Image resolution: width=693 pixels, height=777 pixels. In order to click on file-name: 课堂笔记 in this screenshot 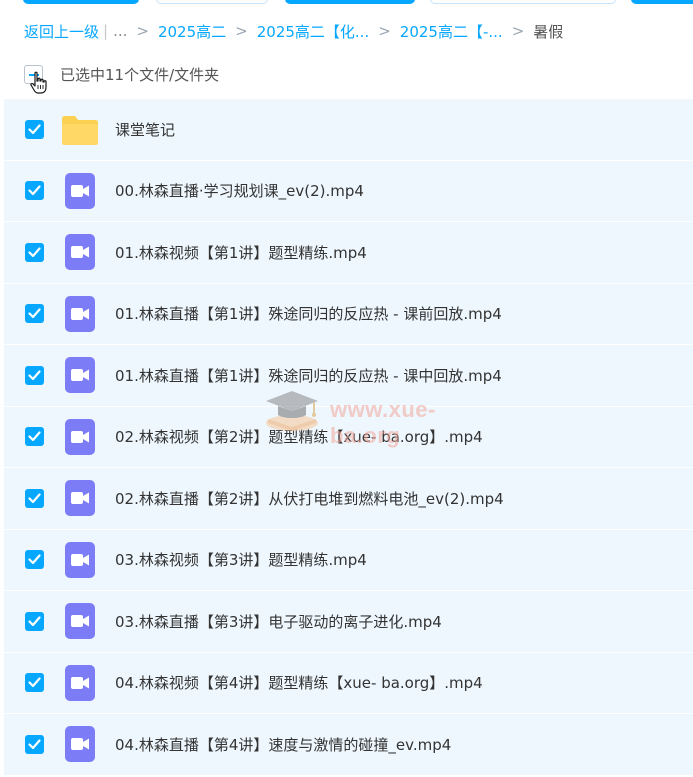, I will do `click(145, 129)`.